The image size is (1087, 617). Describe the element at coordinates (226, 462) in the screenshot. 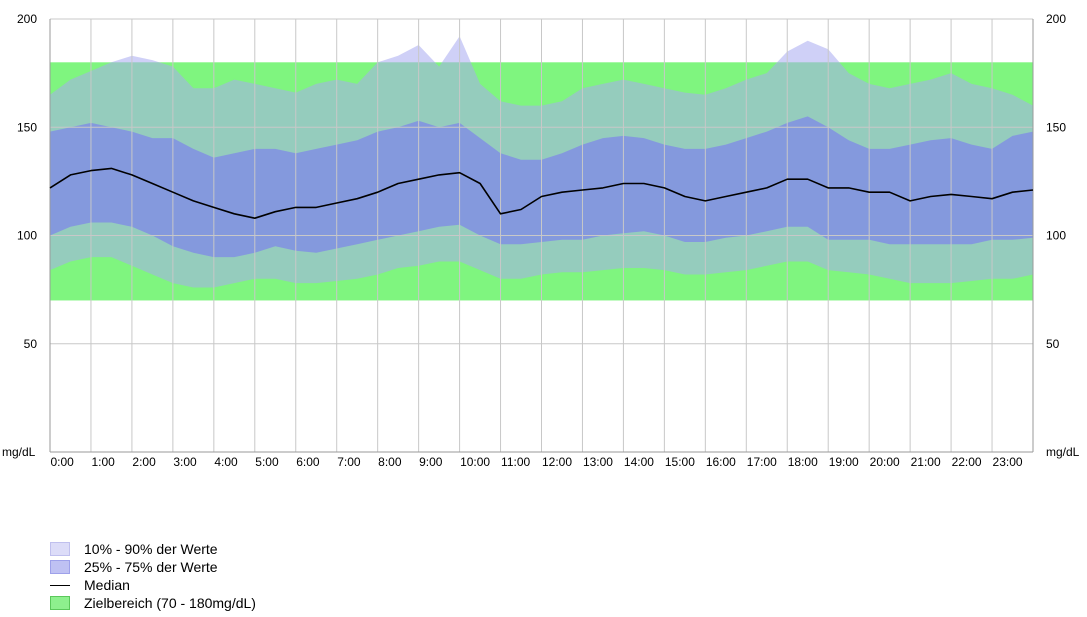

I see `x-tick-label: 4:00` at that location.